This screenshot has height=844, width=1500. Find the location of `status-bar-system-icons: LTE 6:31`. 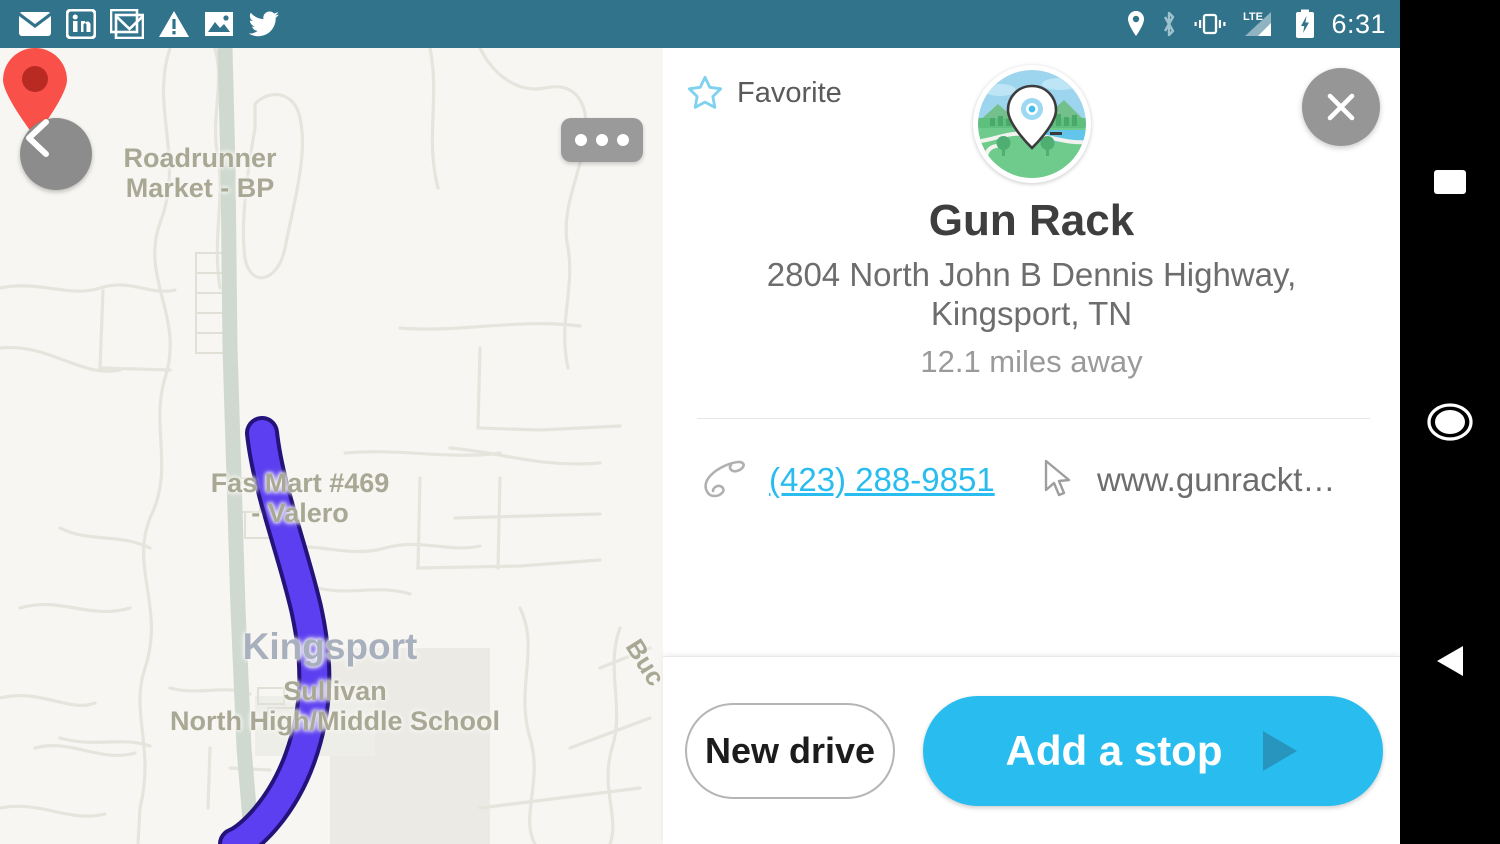

status-bar-system-icons: LTE 6:31 is located at coordinates (1263, 24).